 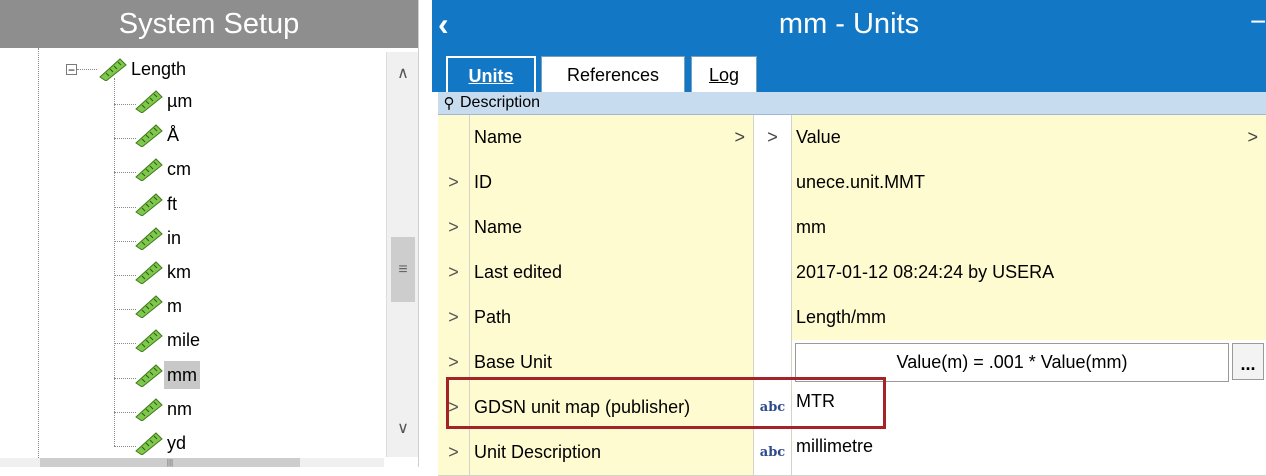 I want to click on property-name: ID, so click(x=612, y=182).